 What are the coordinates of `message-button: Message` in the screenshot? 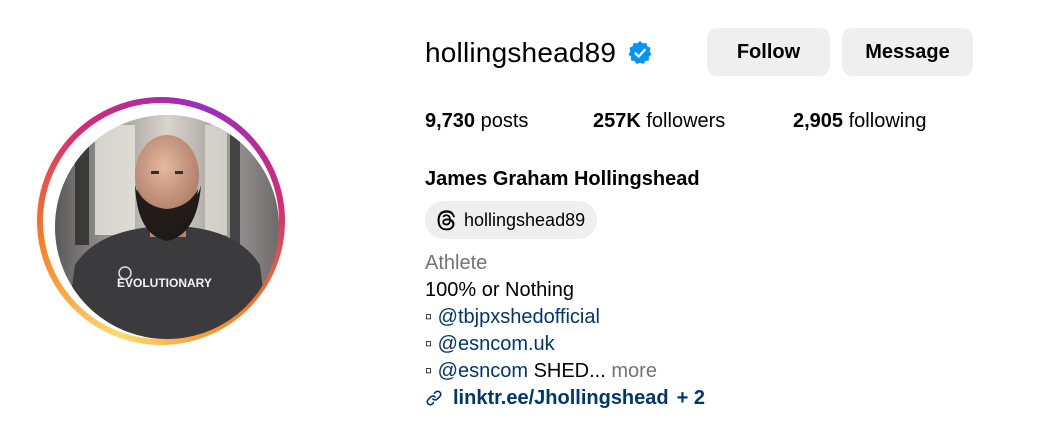 It's located at (907, 52).